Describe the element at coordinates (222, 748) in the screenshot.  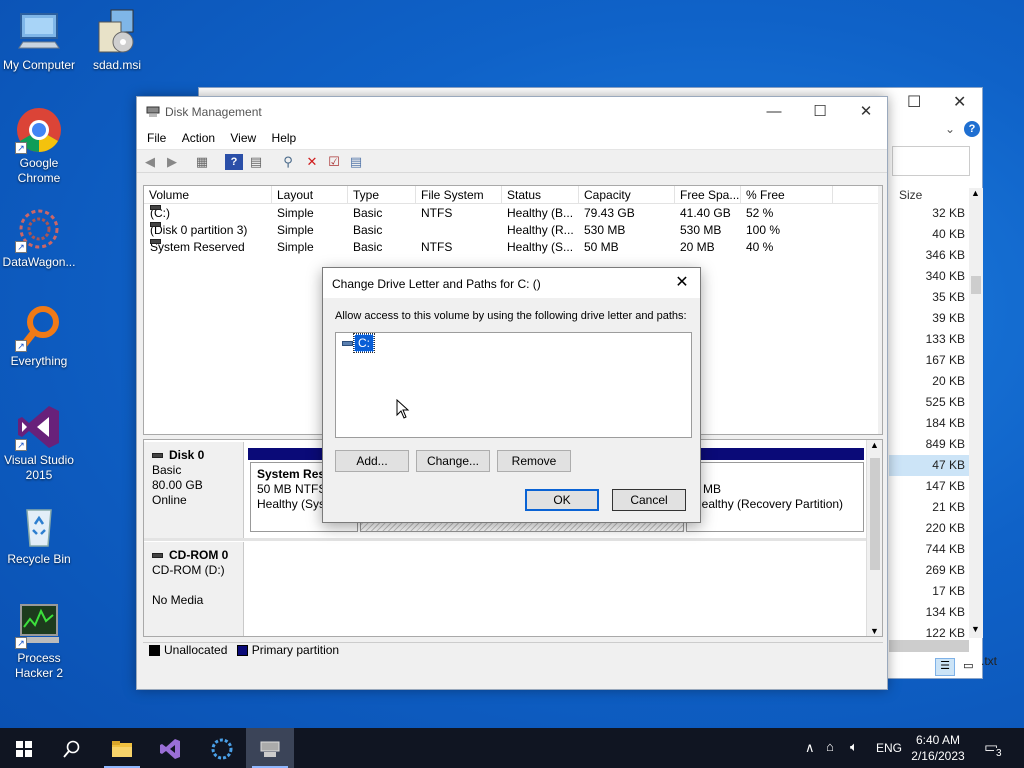
I see `taskbar-network-app` at that location.